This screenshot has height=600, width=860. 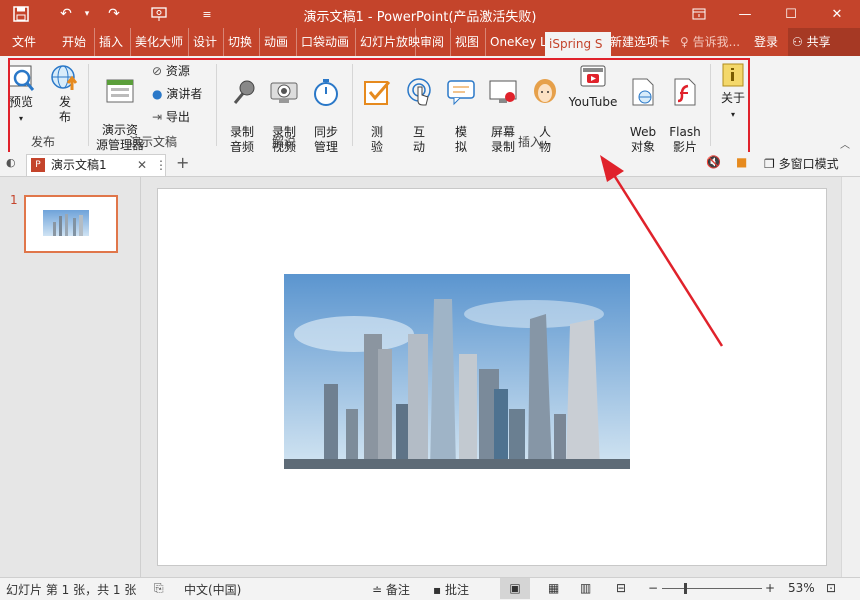 What do you see at coordinates (66, 223) in the screenshot?
I see `thumbnail-image` at bounding box center [66, 223].